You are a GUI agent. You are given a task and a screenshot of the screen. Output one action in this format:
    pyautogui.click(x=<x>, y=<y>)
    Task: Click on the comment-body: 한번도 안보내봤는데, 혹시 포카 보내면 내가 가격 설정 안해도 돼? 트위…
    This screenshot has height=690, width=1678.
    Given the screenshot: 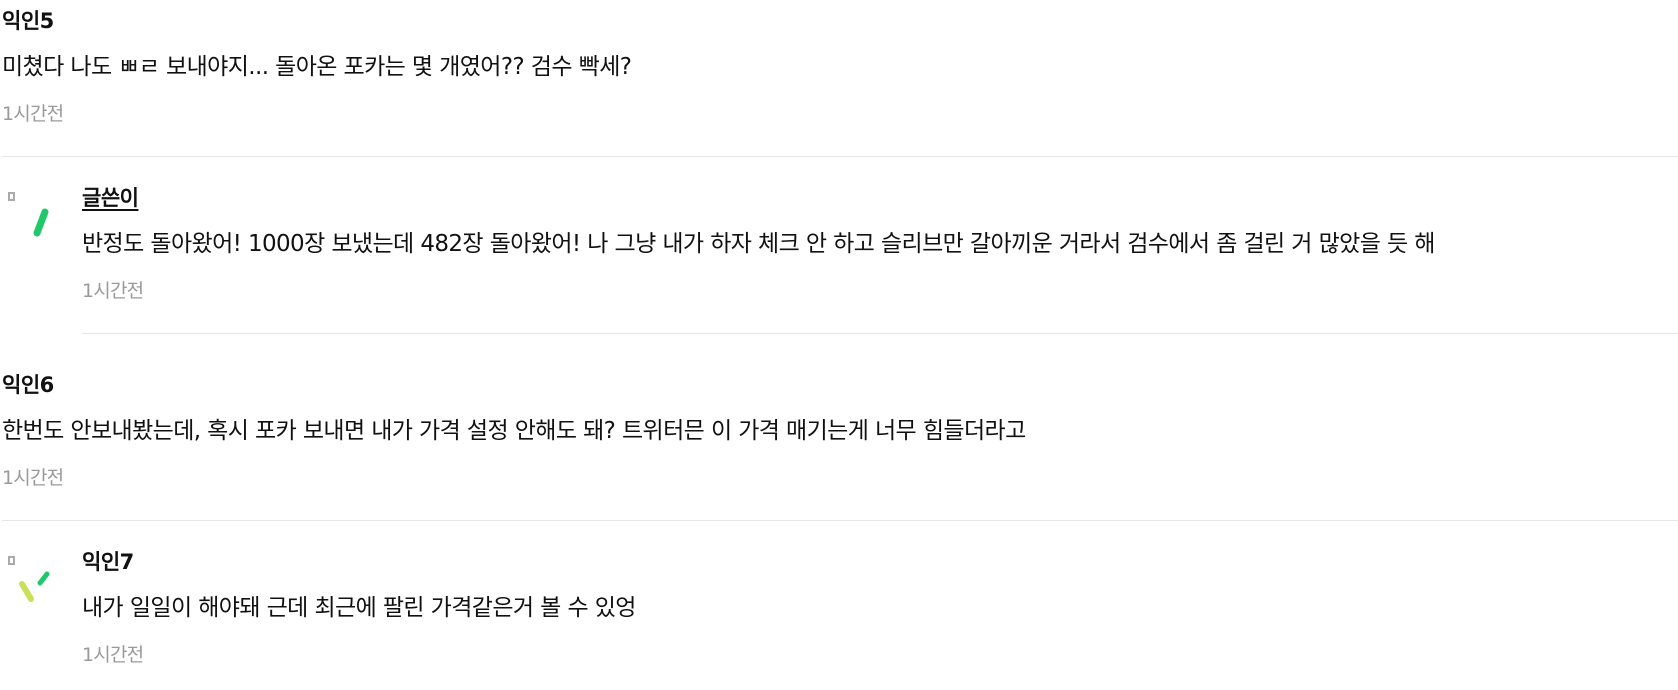 What is the action you would take?
    pyautogui.click(x=514, y=431)
    